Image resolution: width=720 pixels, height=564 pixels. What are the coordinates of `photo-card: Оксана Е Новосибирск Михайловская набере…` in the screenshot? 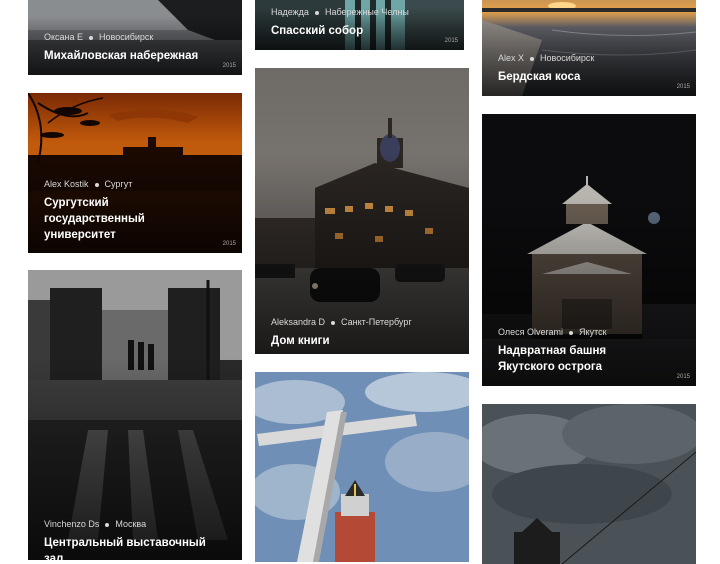 It's located at (135, 37).